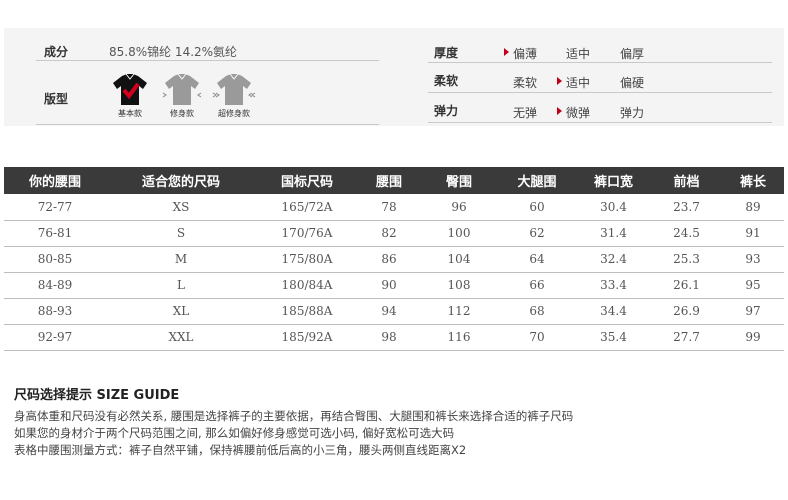 The image size is (788, 500). Describe the element at coordinates (446, 81) in the screenshot. I see `softness-label: 柔软` at that location.